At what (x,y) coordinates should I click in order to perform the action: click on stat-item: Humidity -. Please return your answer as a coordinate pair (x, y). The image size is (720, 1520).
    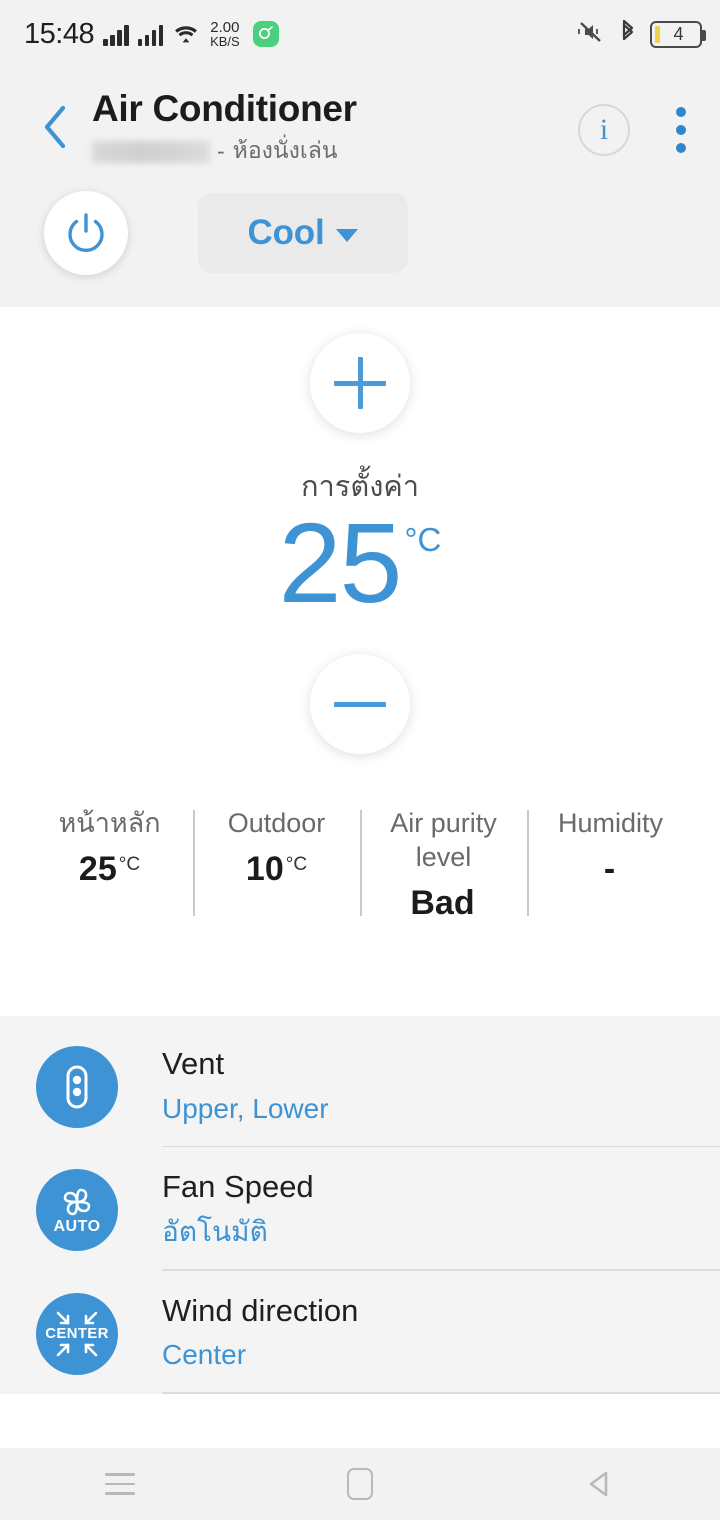
    Looking at the image, I should click on (610, 863).